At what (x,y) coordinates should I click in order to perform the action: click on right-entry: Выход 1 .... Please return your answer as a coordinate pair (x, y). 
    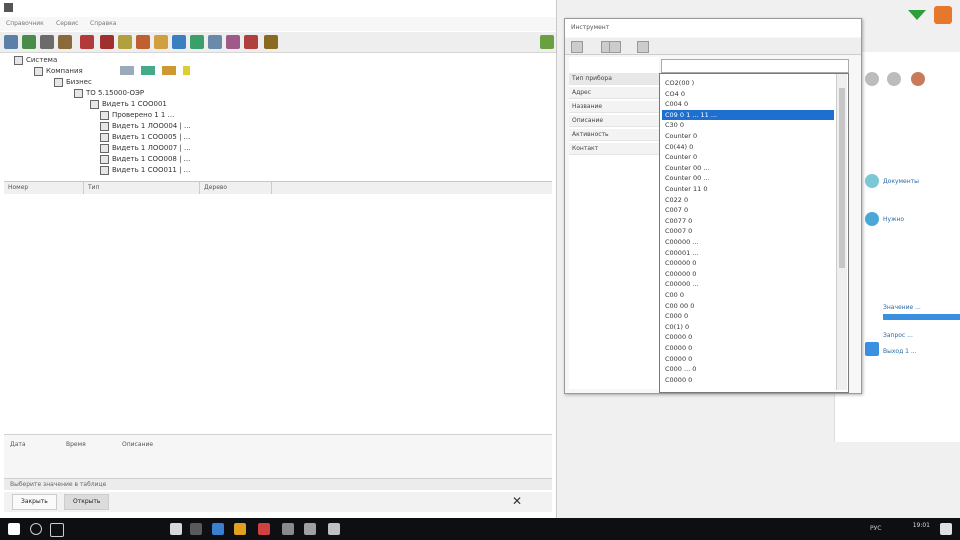
    Looking at the image, I should click on (900, 351).